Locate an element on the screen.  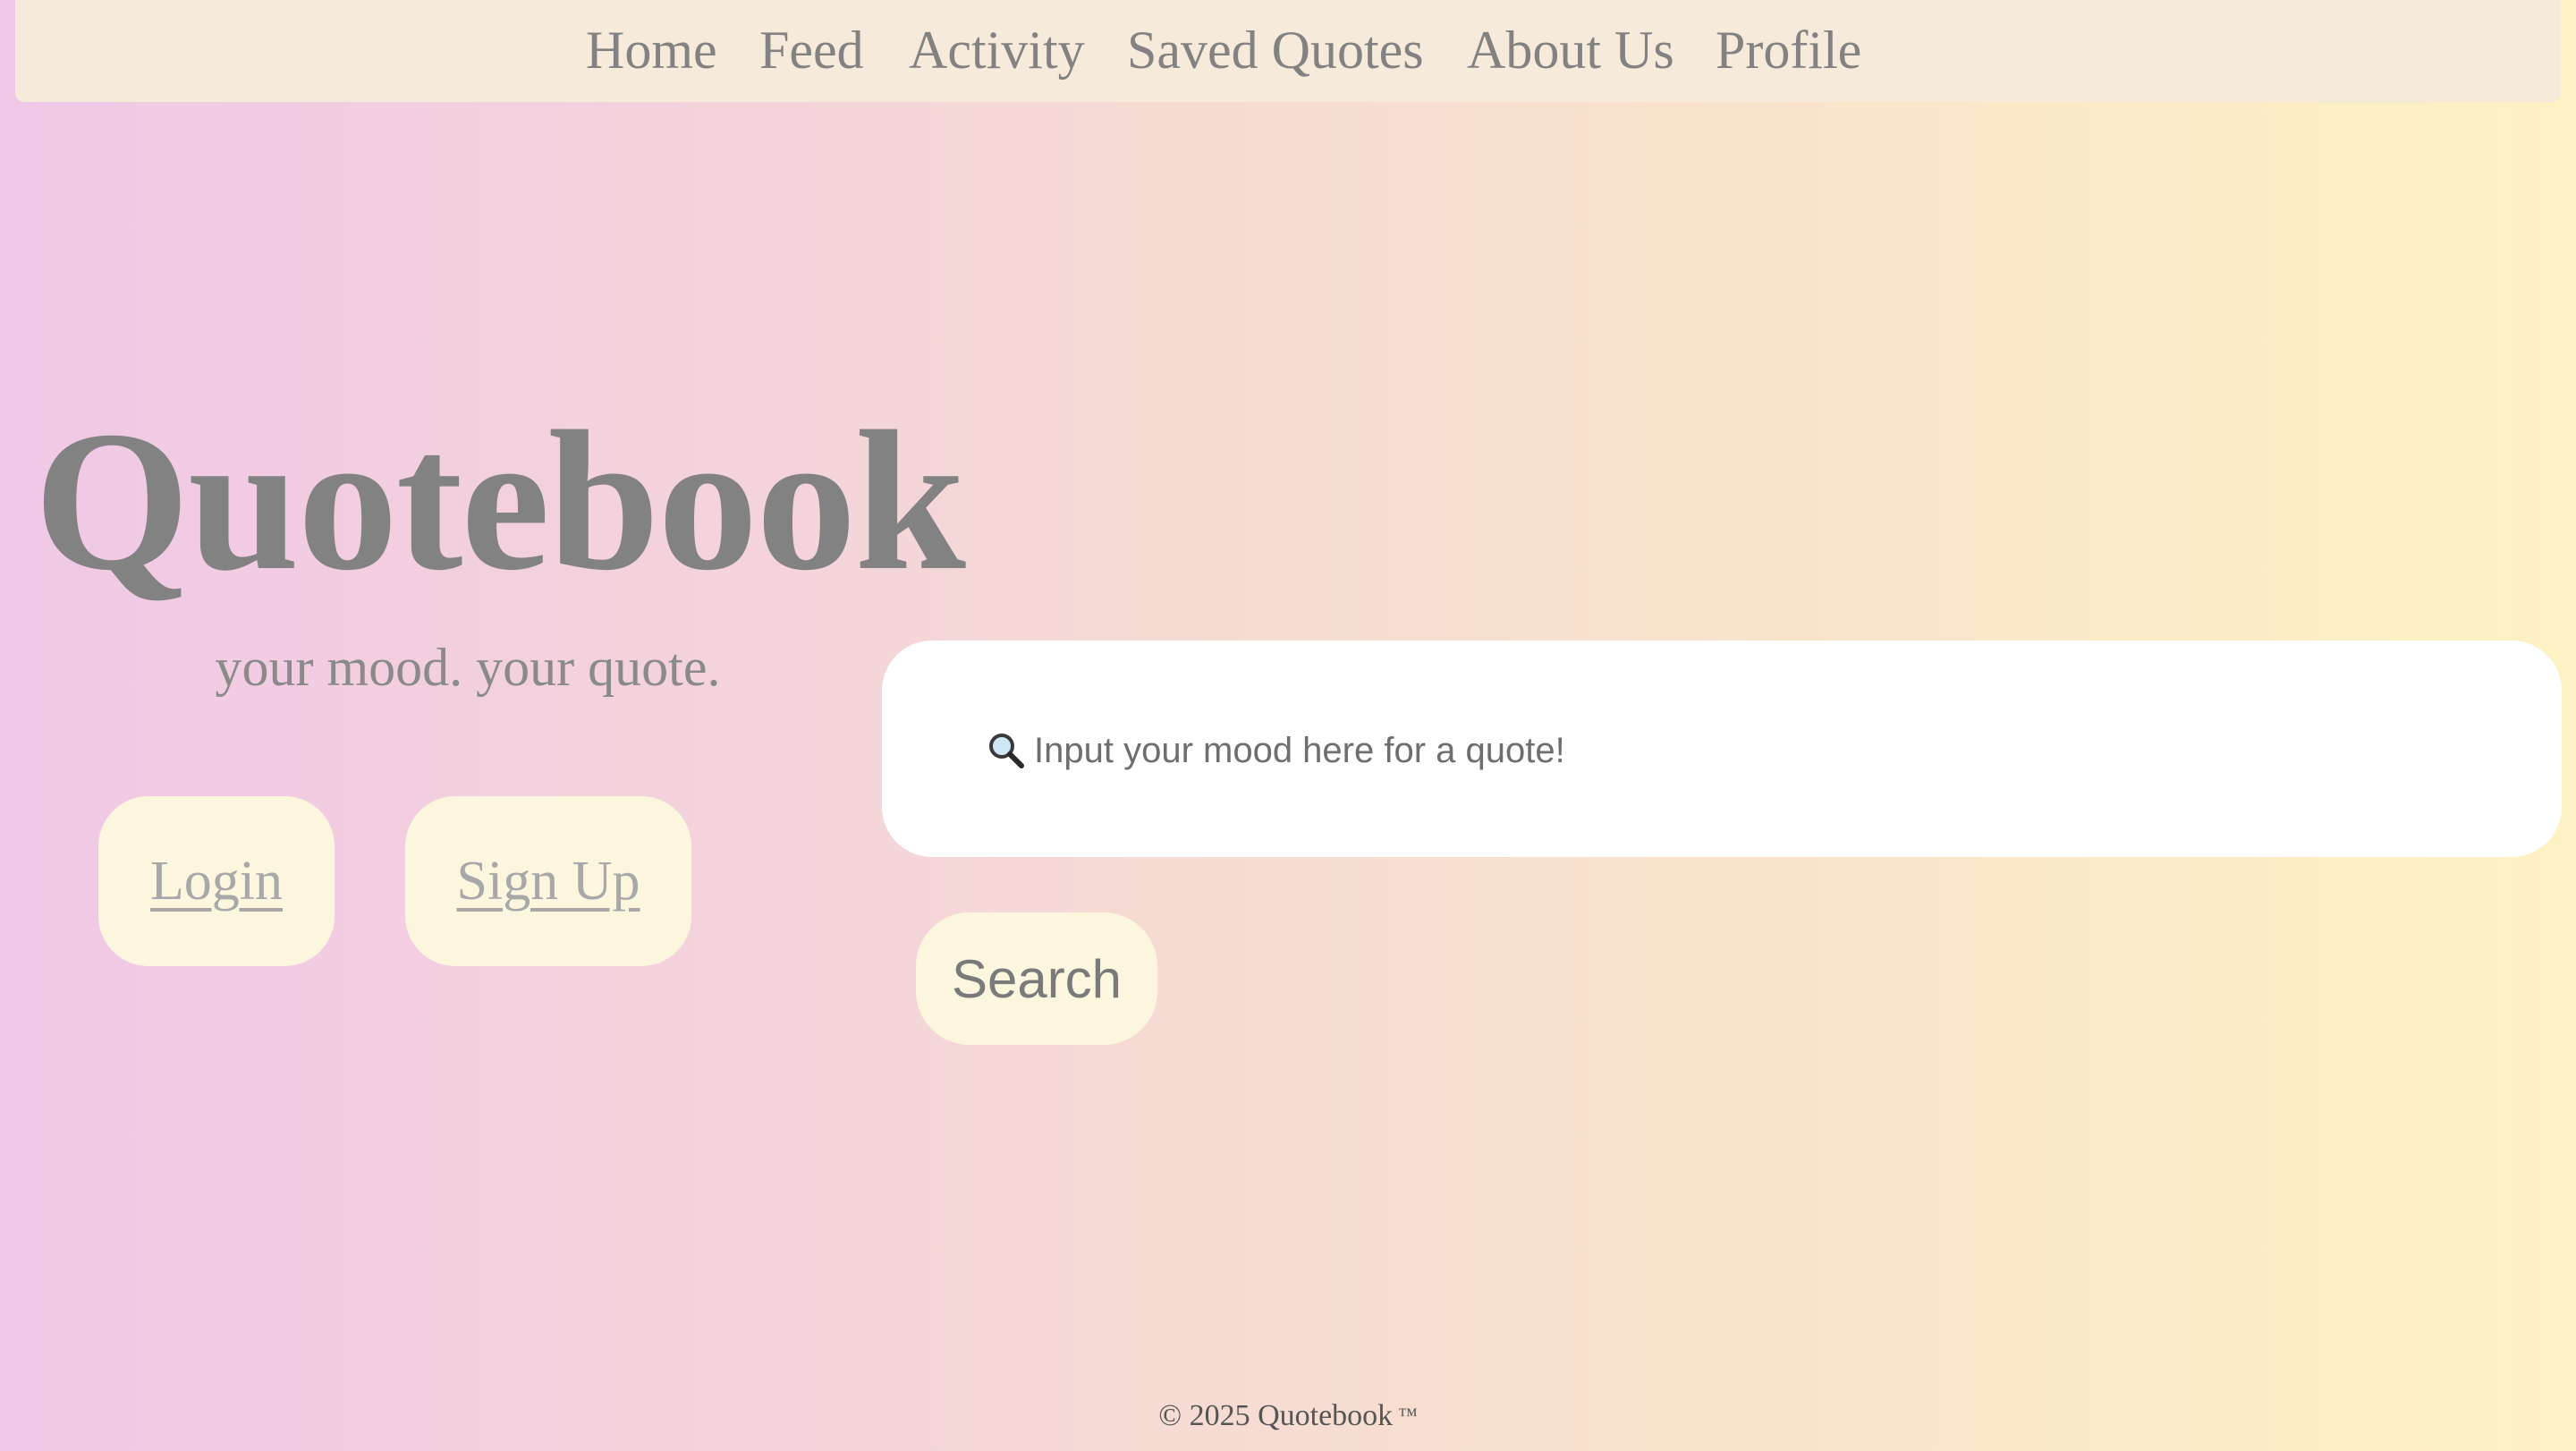
footer: © 2025 Quotebook ™ is located at coordinates (1288, 1416).